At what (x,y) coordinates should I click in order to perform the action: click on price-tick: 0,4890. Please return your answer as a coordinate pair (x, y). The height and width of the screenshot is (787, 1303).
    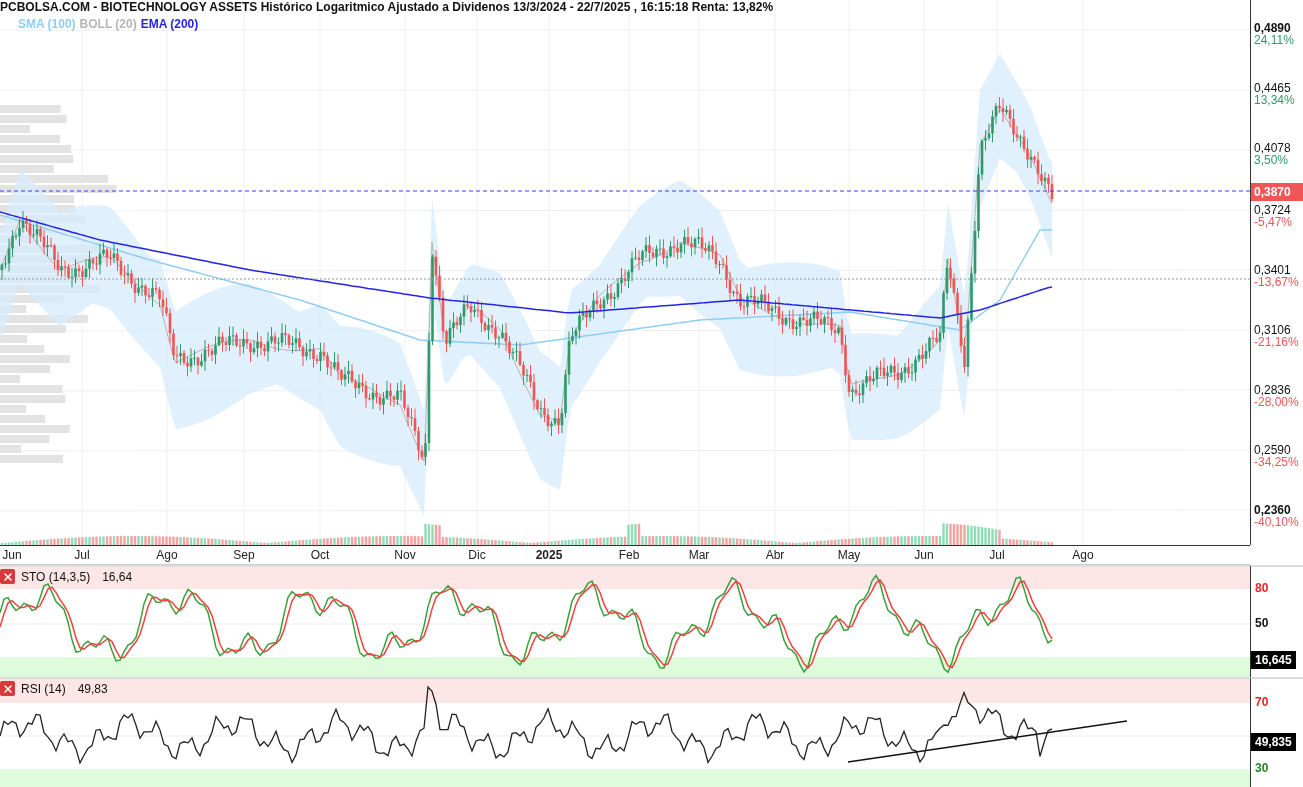
    Looking at the image, I should click on (1272, 28).